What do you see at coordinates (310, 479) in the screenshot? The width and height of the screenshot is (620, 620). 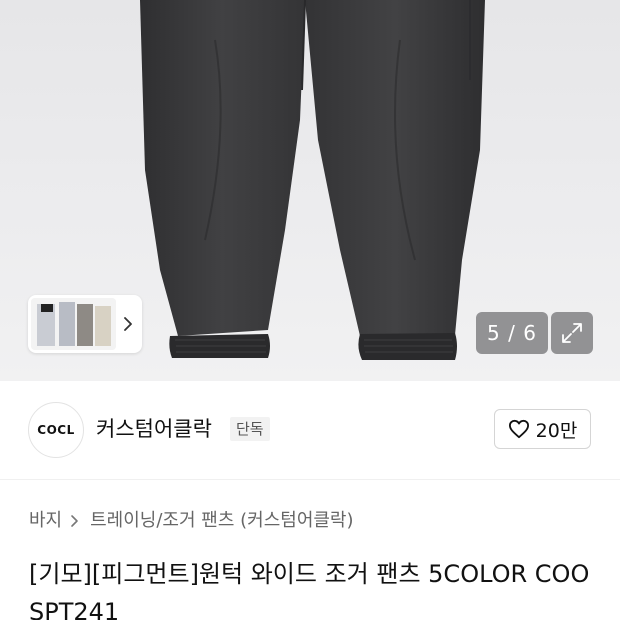 I see `section-divider` at bounding box center [310, 479].